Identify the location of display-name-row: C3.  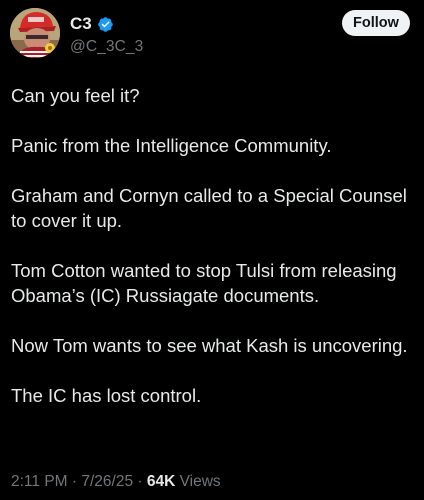
(106, 24).